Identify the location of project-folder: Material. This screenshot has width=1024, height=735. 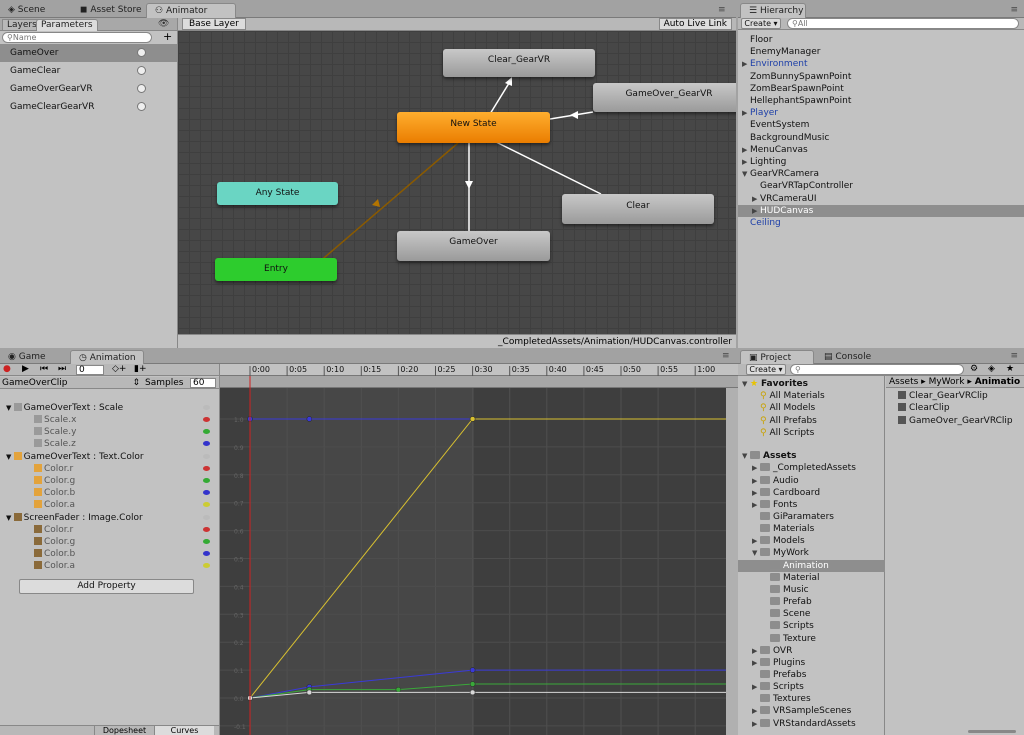
(811, 578).